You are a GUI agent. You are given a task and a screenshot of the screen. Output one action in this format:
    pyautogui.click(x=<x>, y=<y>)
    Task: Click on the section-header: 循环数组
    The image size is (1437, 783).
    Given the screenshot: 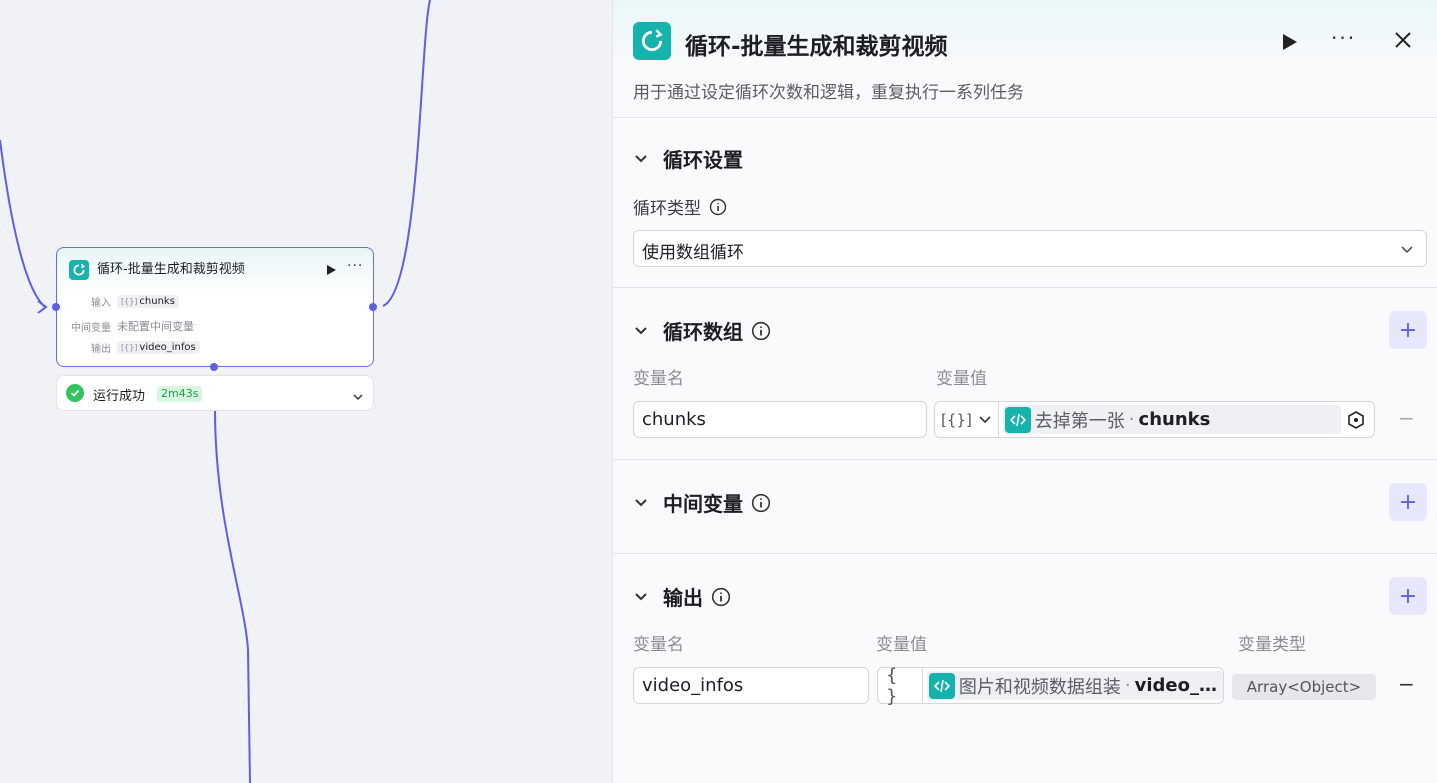 What is the action you would take?
    pyautogui.click(x=702, y=330)
    